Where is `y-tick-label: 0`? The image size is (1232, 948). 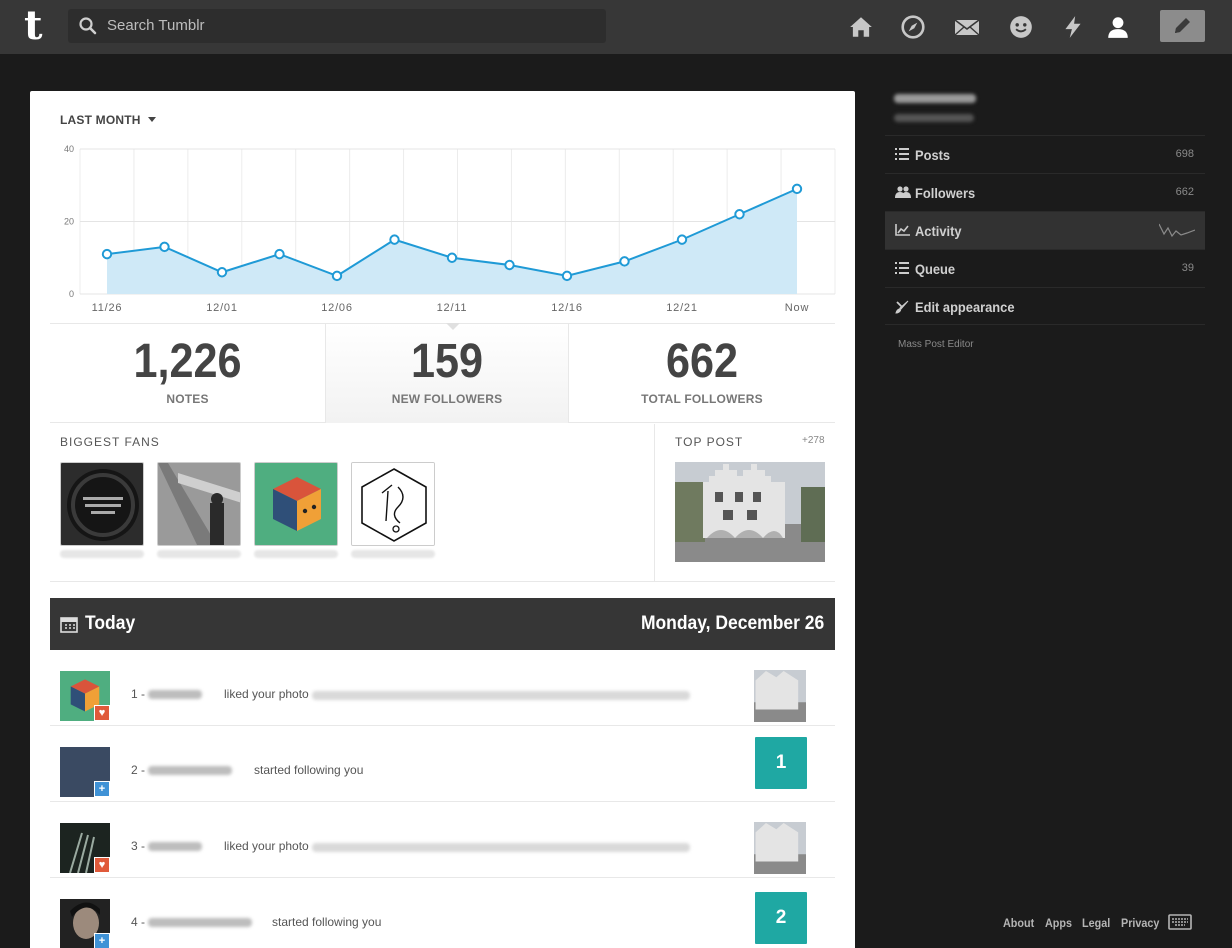
y-tick-label: 0 is located at coordinates (71, 294).